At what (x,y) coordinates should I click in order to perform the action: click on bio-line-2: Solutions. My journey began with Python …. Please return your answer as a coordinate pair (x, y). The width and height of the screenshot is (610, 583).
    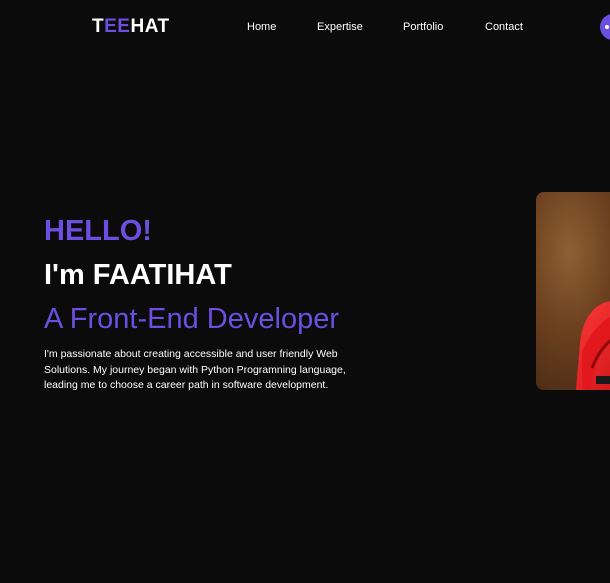
    Looking at the image, I should click on (195, 369).